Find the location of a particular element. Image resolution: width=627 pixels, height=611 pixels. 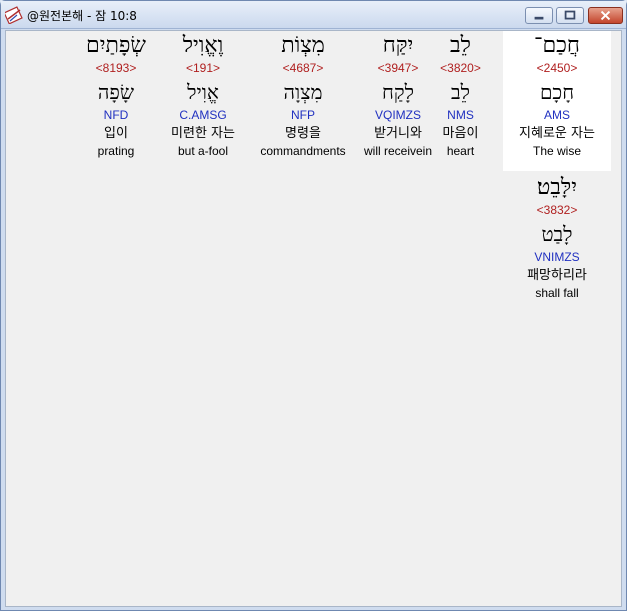

korean-gloss: 미련한 자는 is located at coordinates (203, 133).